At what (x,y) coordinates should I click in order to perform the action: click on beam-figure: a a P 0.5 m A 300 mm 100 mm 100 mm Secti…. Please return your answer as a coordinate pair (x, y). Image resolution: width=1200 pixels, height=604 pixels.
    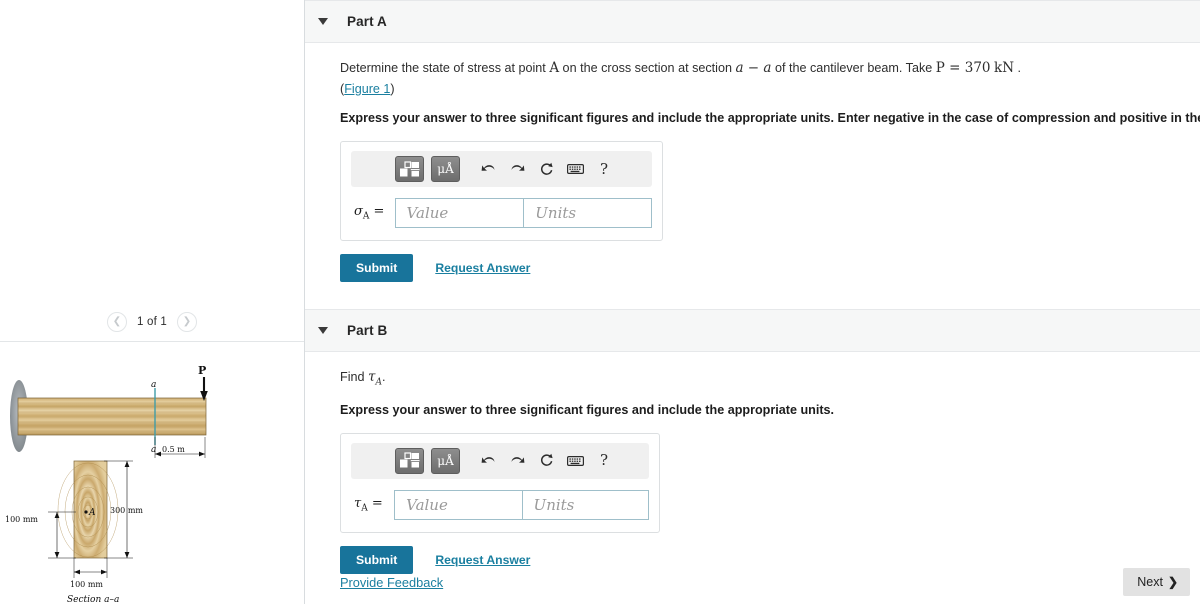
    Looking at the image, I should click on (152, 474).